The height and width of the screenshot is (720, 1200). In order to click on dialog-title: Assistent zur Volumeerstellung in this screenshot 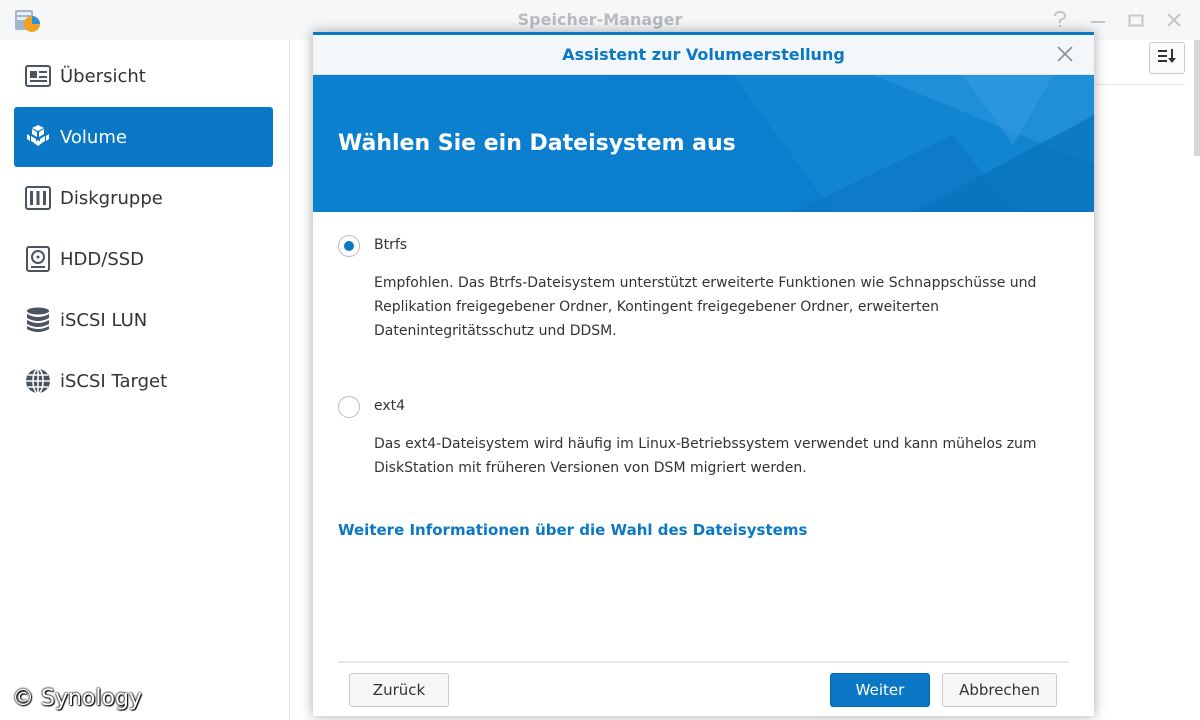, I will do `click(703, 54)`.